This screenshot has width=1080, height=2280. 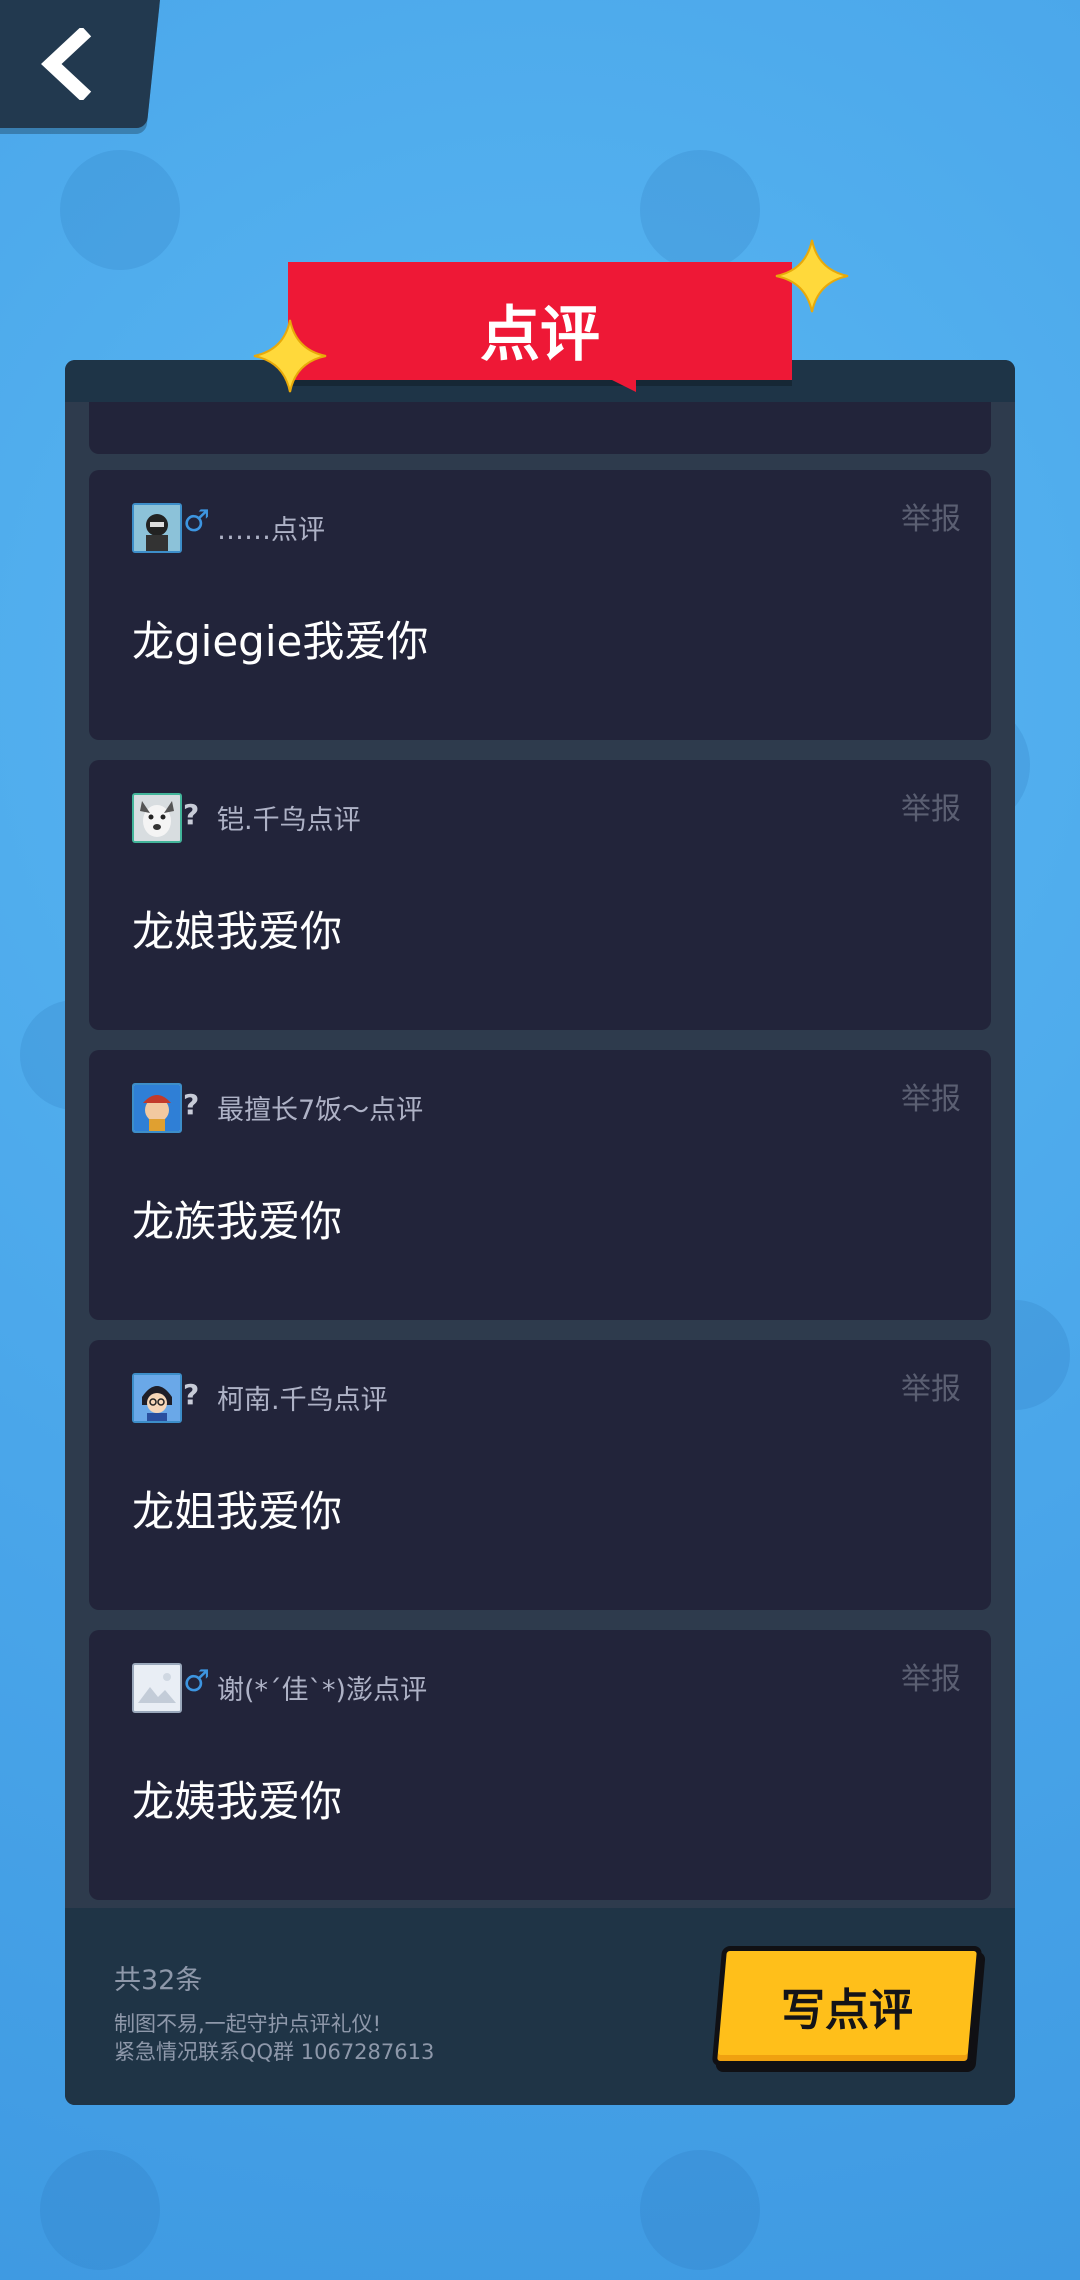 I want to click on back-button, so click(x=80, y=64).